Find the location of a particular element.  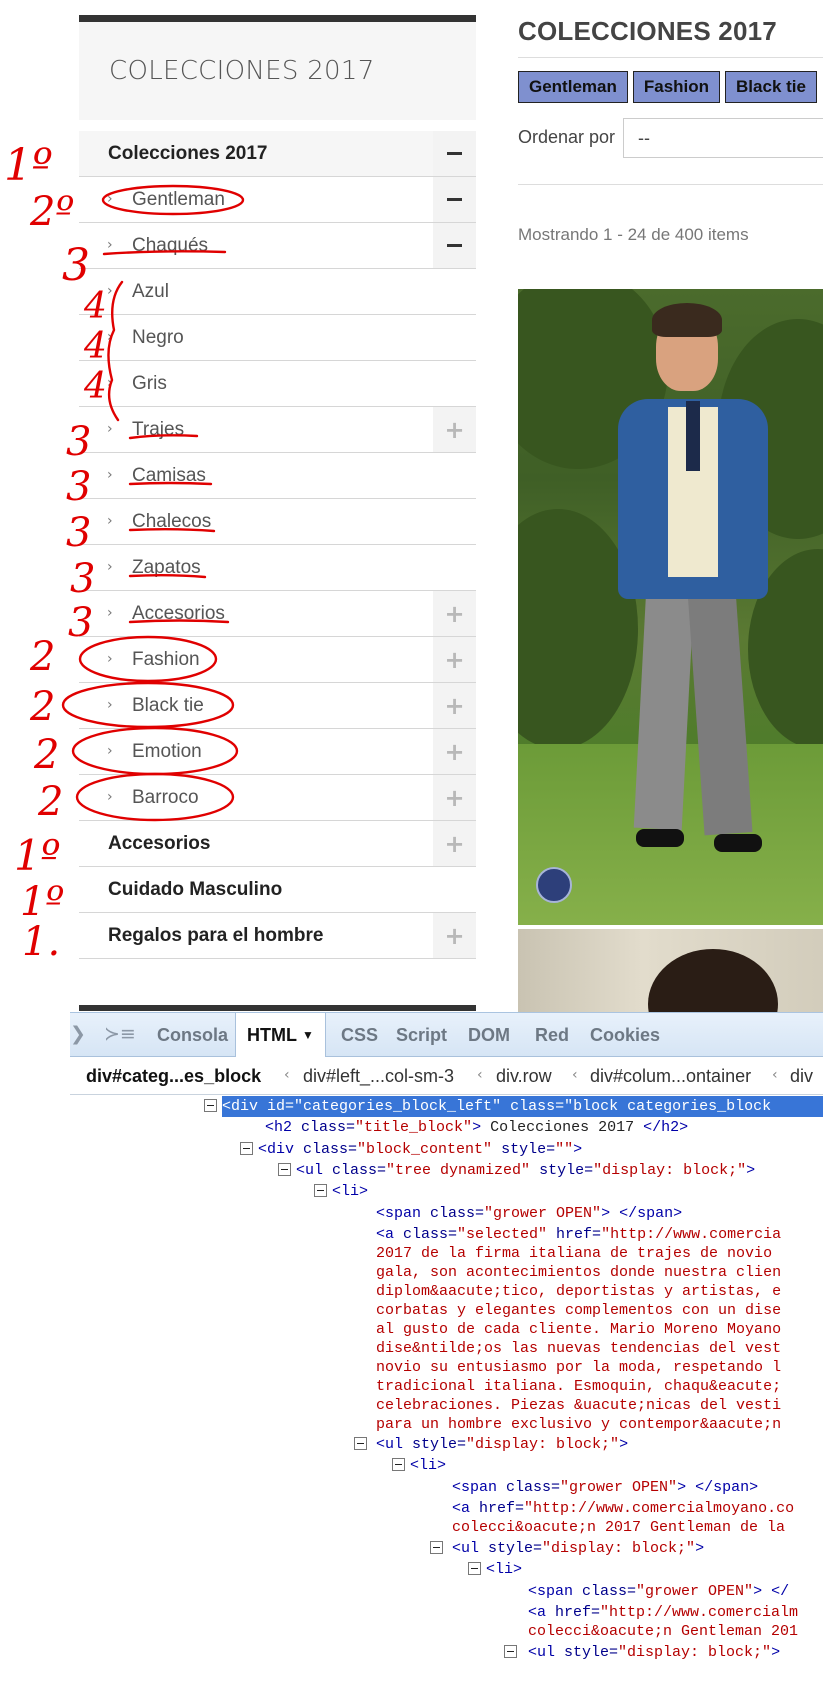

category-label: Negro is located at coordinates (158, 338).